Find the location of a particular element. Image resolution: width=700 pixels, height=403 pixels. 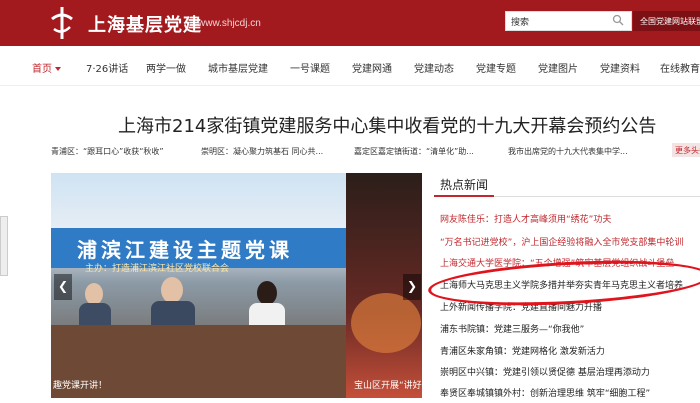

carousel-prev-button: ❮ is located at coordinates (63, 287).